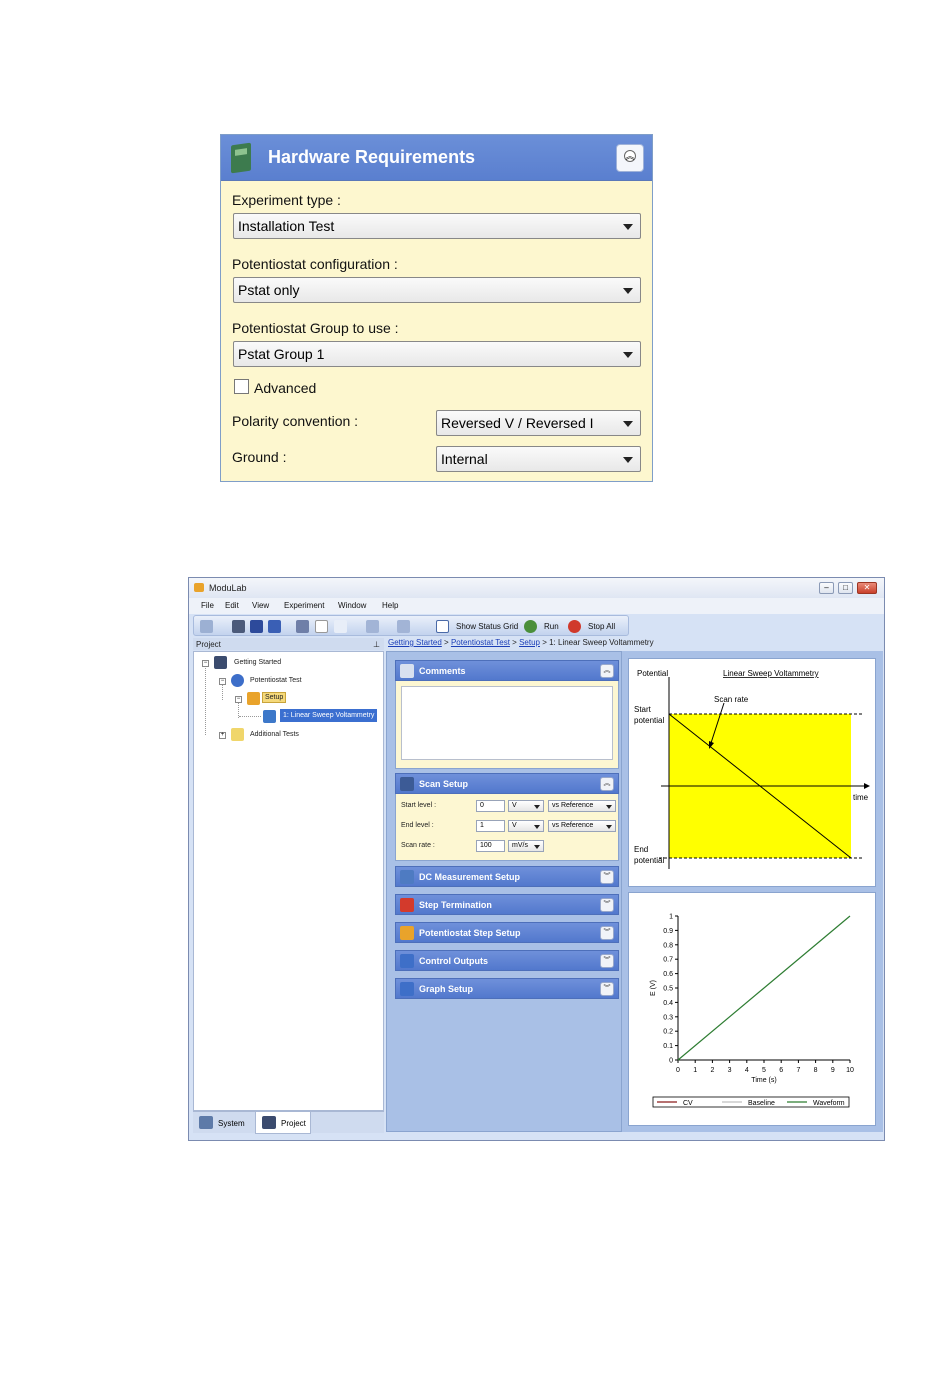 The image size is (950, 1386). Describe the element at coordinates (781, 1070) in the screenshot. I see `x-tick-label: 6` at that location.